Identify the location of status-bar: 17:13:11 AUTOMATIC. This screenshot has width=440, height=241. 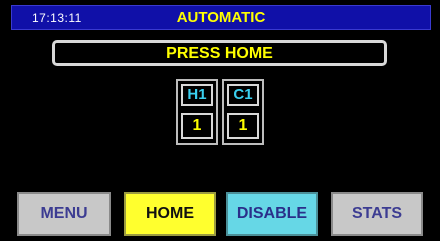
(221, 17).